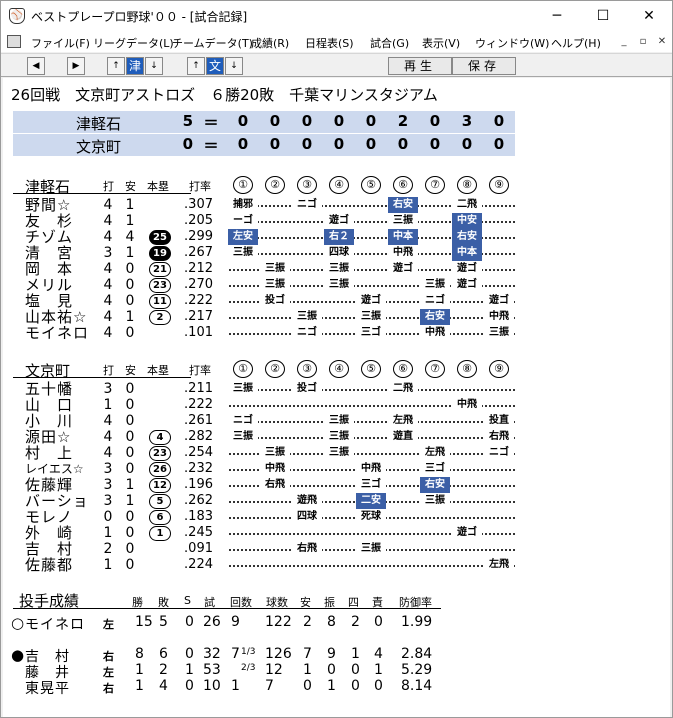 This screenshot has height=718, width=673. I want to click on pitcher-row: ● 吉 村右 8 6 0 32 7 126 7 9 1 4 2.84 1/3, so click(336, 655).